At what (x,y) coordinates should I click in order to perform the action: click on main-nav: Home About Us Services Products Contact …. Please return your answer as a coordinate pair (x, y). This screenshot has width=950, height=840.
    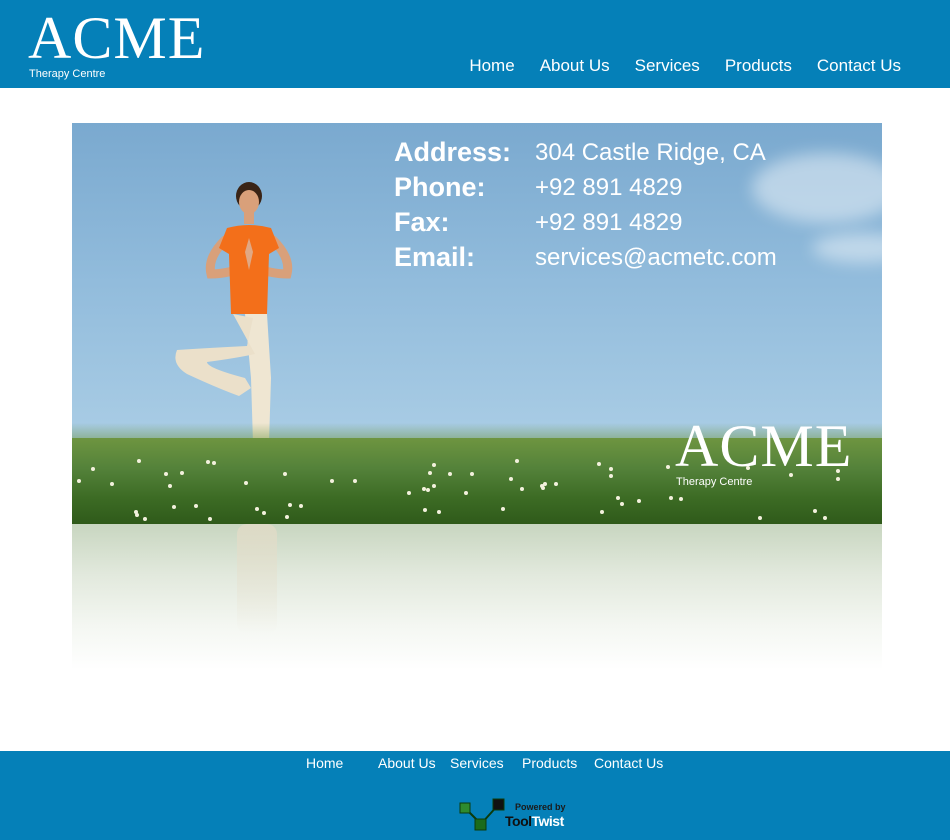
    Looking at the image, I should click on (672, 66).